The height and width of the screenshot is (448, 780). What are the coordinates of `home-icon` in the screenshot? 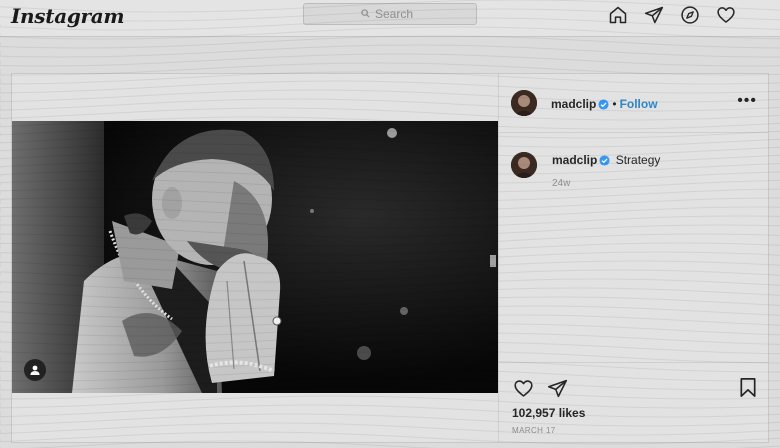 It's located at (617, 14).